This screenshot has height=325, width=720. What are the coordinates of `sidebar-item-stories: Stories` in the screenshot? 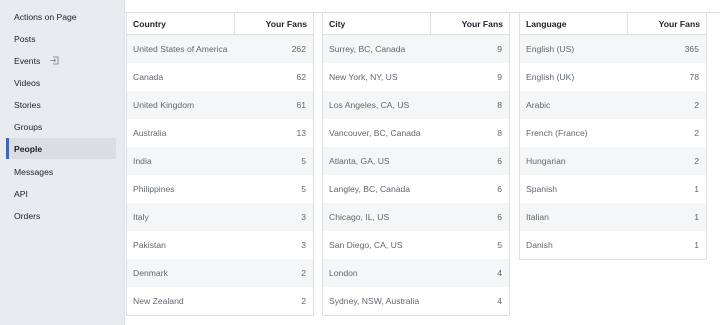 It's located at (61, 104).